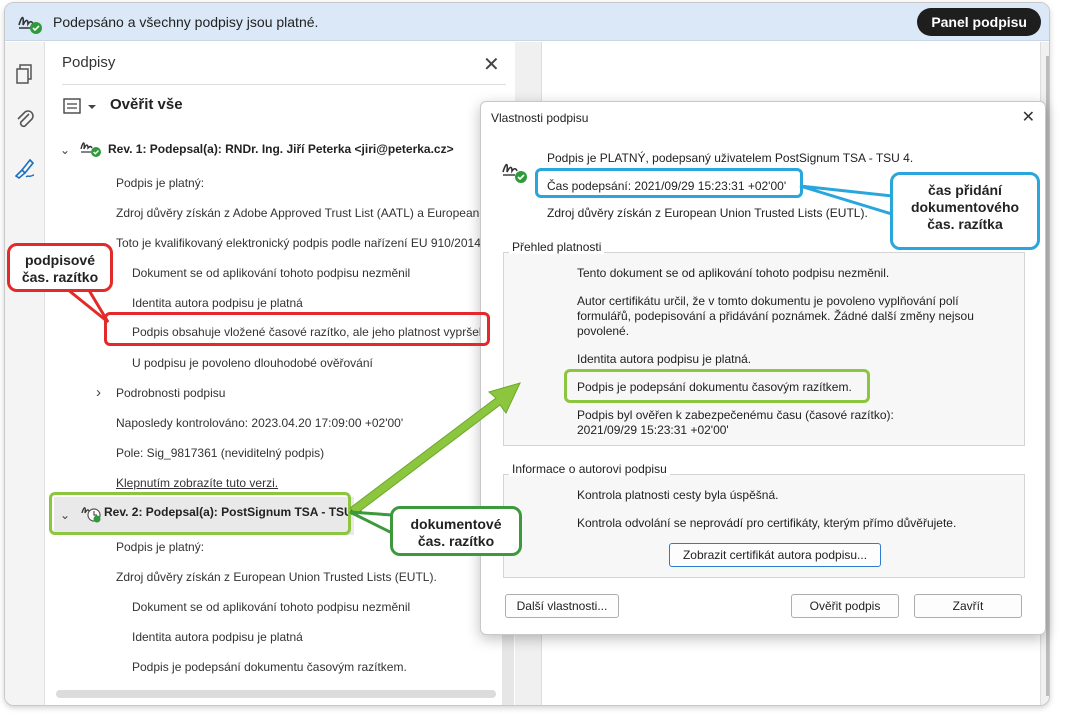 This screenshot has height=722, width=1069. What do you see at coordinates (65, 150) in the screenshot?
I see `chevron-down-icon: ⌄` at bounding box center [65, 150].